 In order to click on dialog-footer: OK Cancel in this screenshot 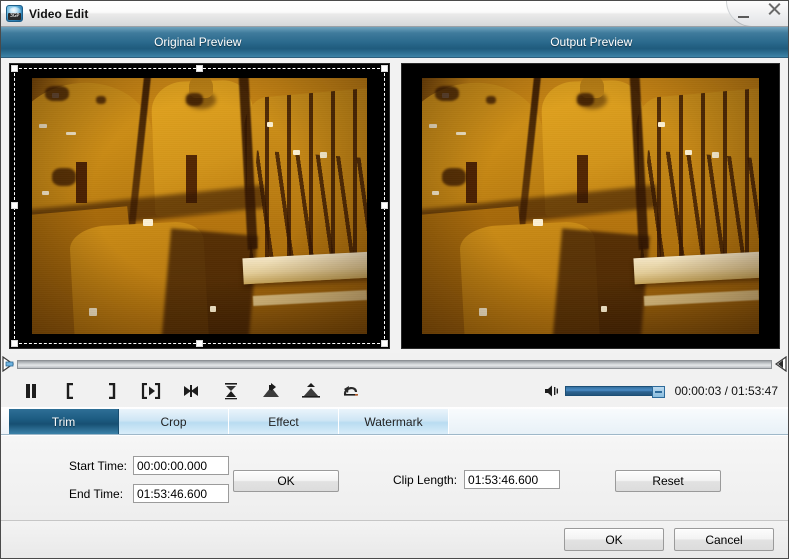, I will do `click(394, 539)`.